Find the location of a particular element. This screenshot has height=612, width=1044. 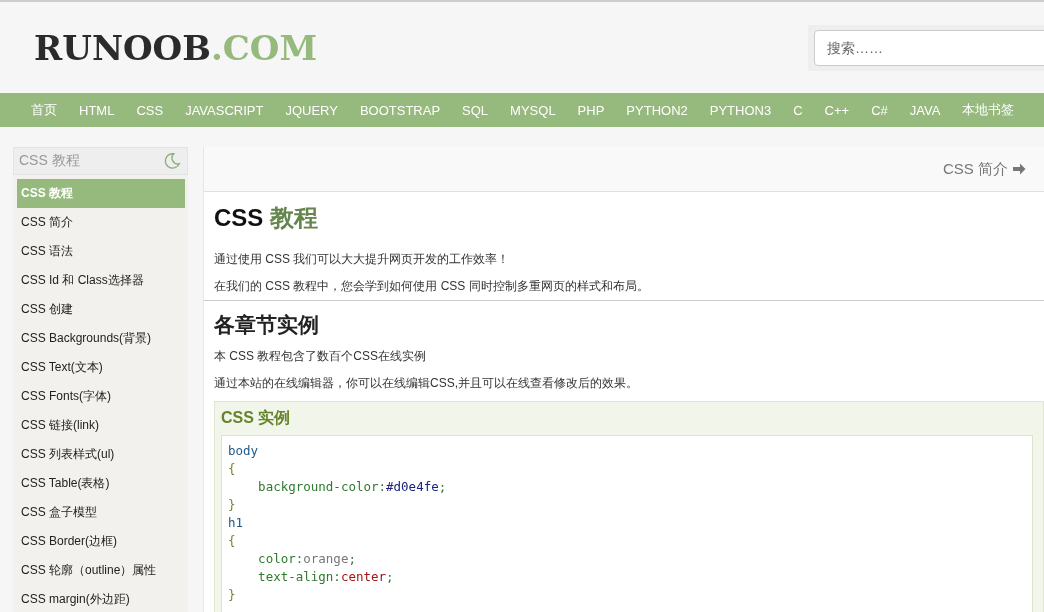

sidebar-item: CSS 列表样式(ul) is located at coordinates (101, 454).